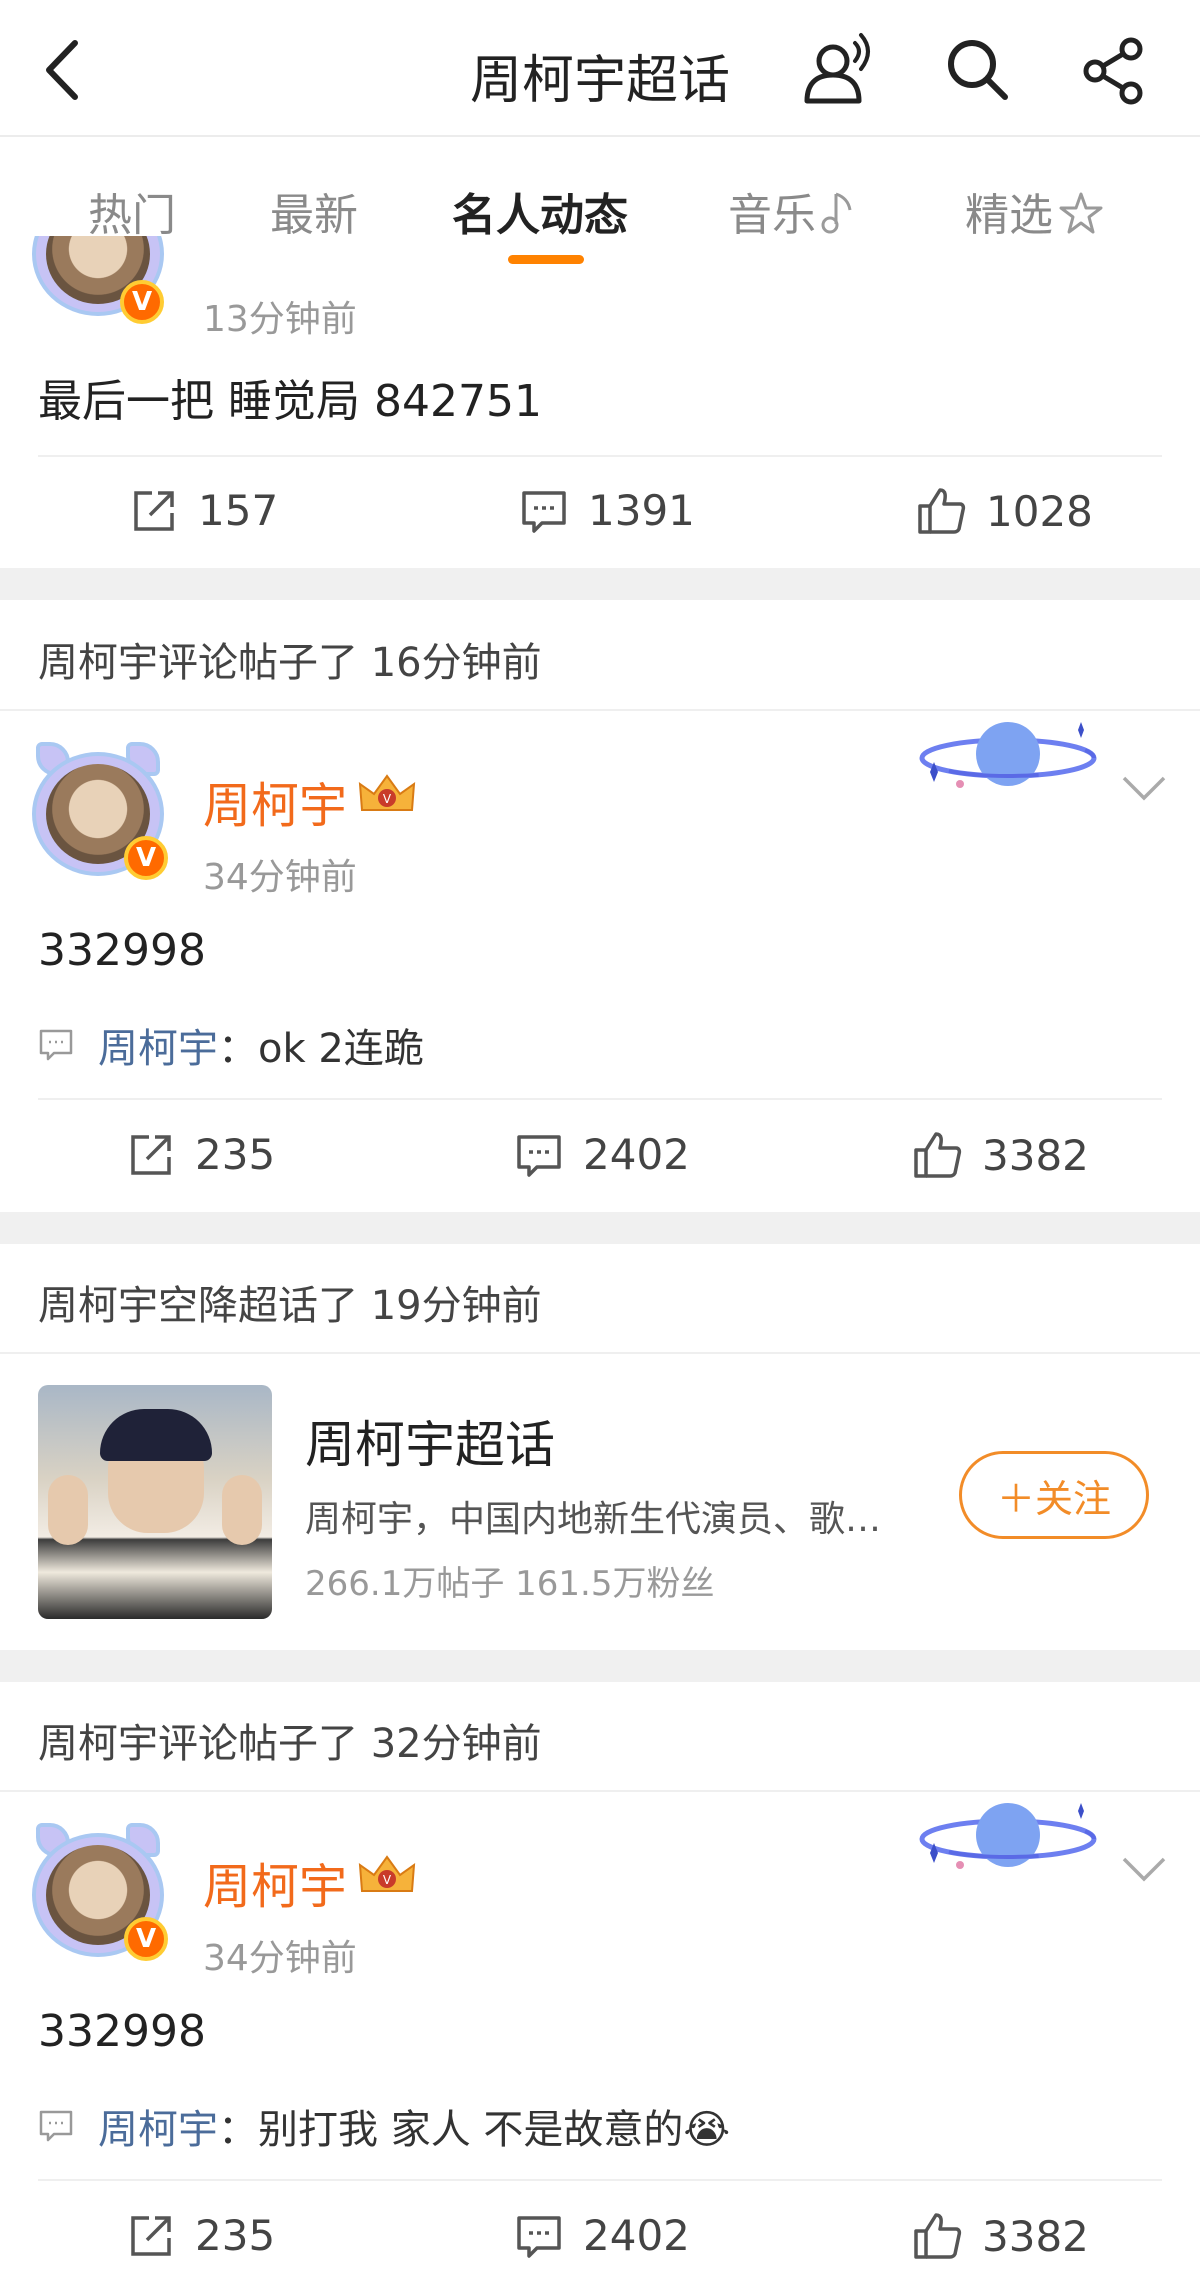 Image resolution: width=1200 pixels, height=2291 pixels. I want to click on top-bar: 周柯宇超话, so click(600, 68).